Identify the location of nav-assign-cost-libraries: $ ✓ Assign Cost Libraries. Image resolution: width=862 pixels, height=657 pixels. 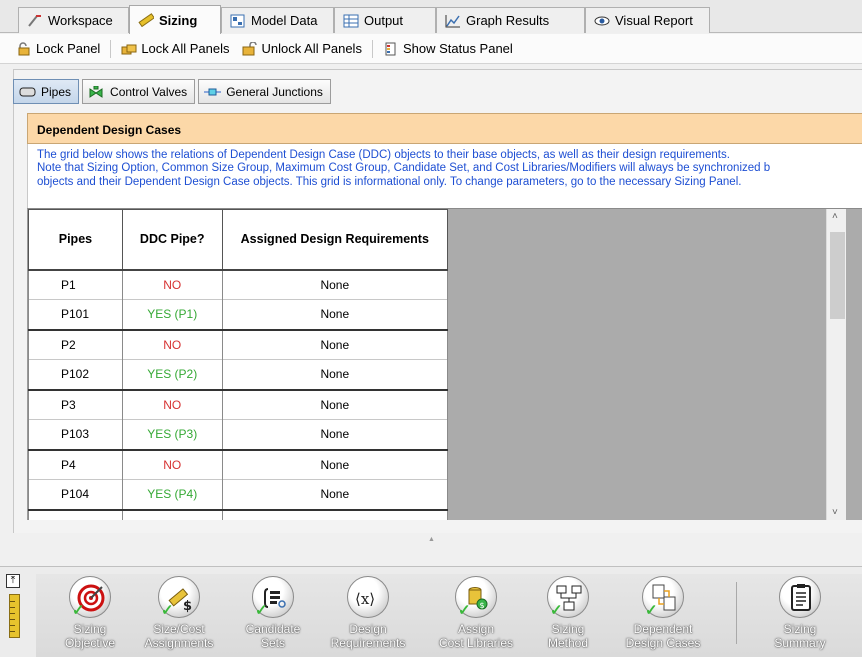
(476, 613).